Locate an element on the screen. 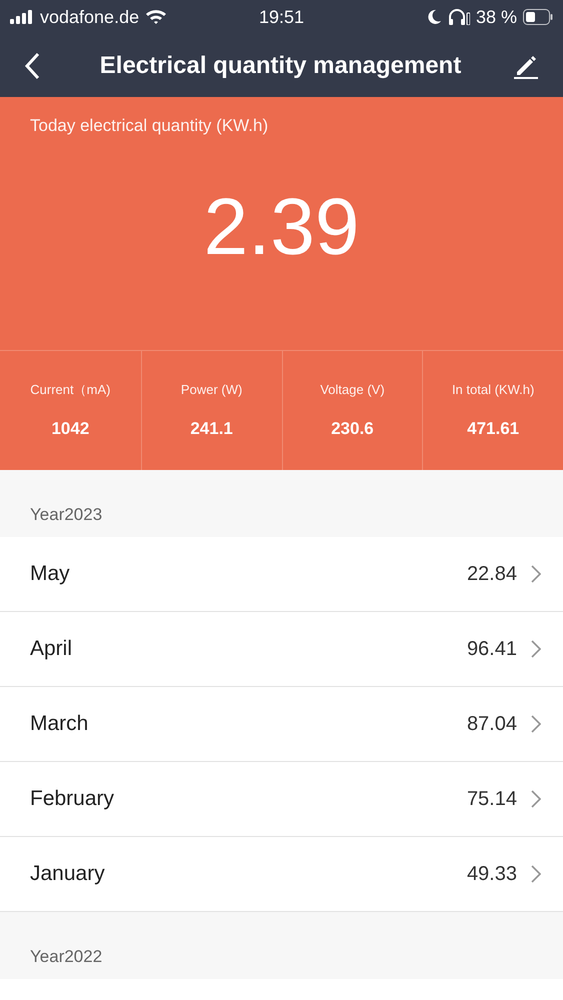 This screenshot has height=1000, width=563. month-value: 22.84 is located at coordinates (491, 574).